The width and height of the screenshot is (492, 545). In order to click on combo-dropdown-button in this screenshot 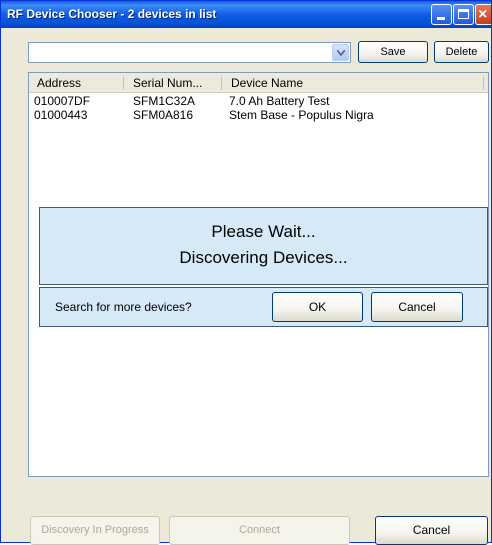, I will do `click(340, 52)`.